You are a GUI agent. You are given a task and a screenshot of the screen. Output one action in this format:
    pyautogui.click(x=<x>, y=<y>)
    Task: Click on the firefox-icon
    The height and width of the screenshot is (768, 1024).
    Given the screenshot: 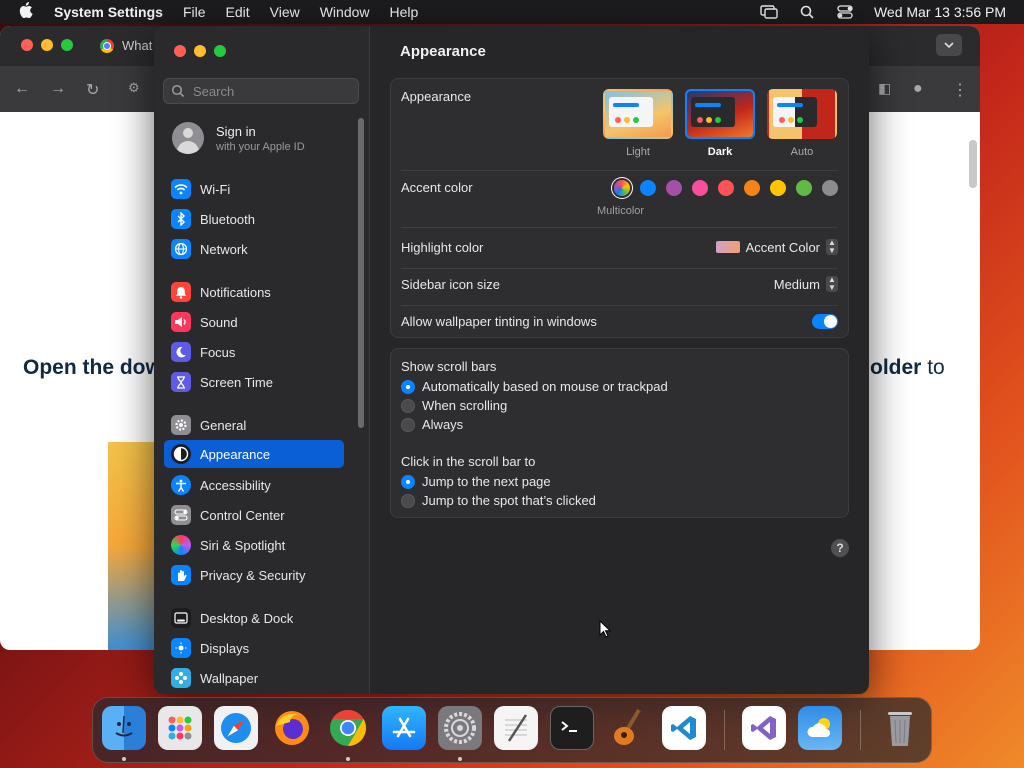 What is the action you would take?
    pyautogui.click(x=292, y=728)
    